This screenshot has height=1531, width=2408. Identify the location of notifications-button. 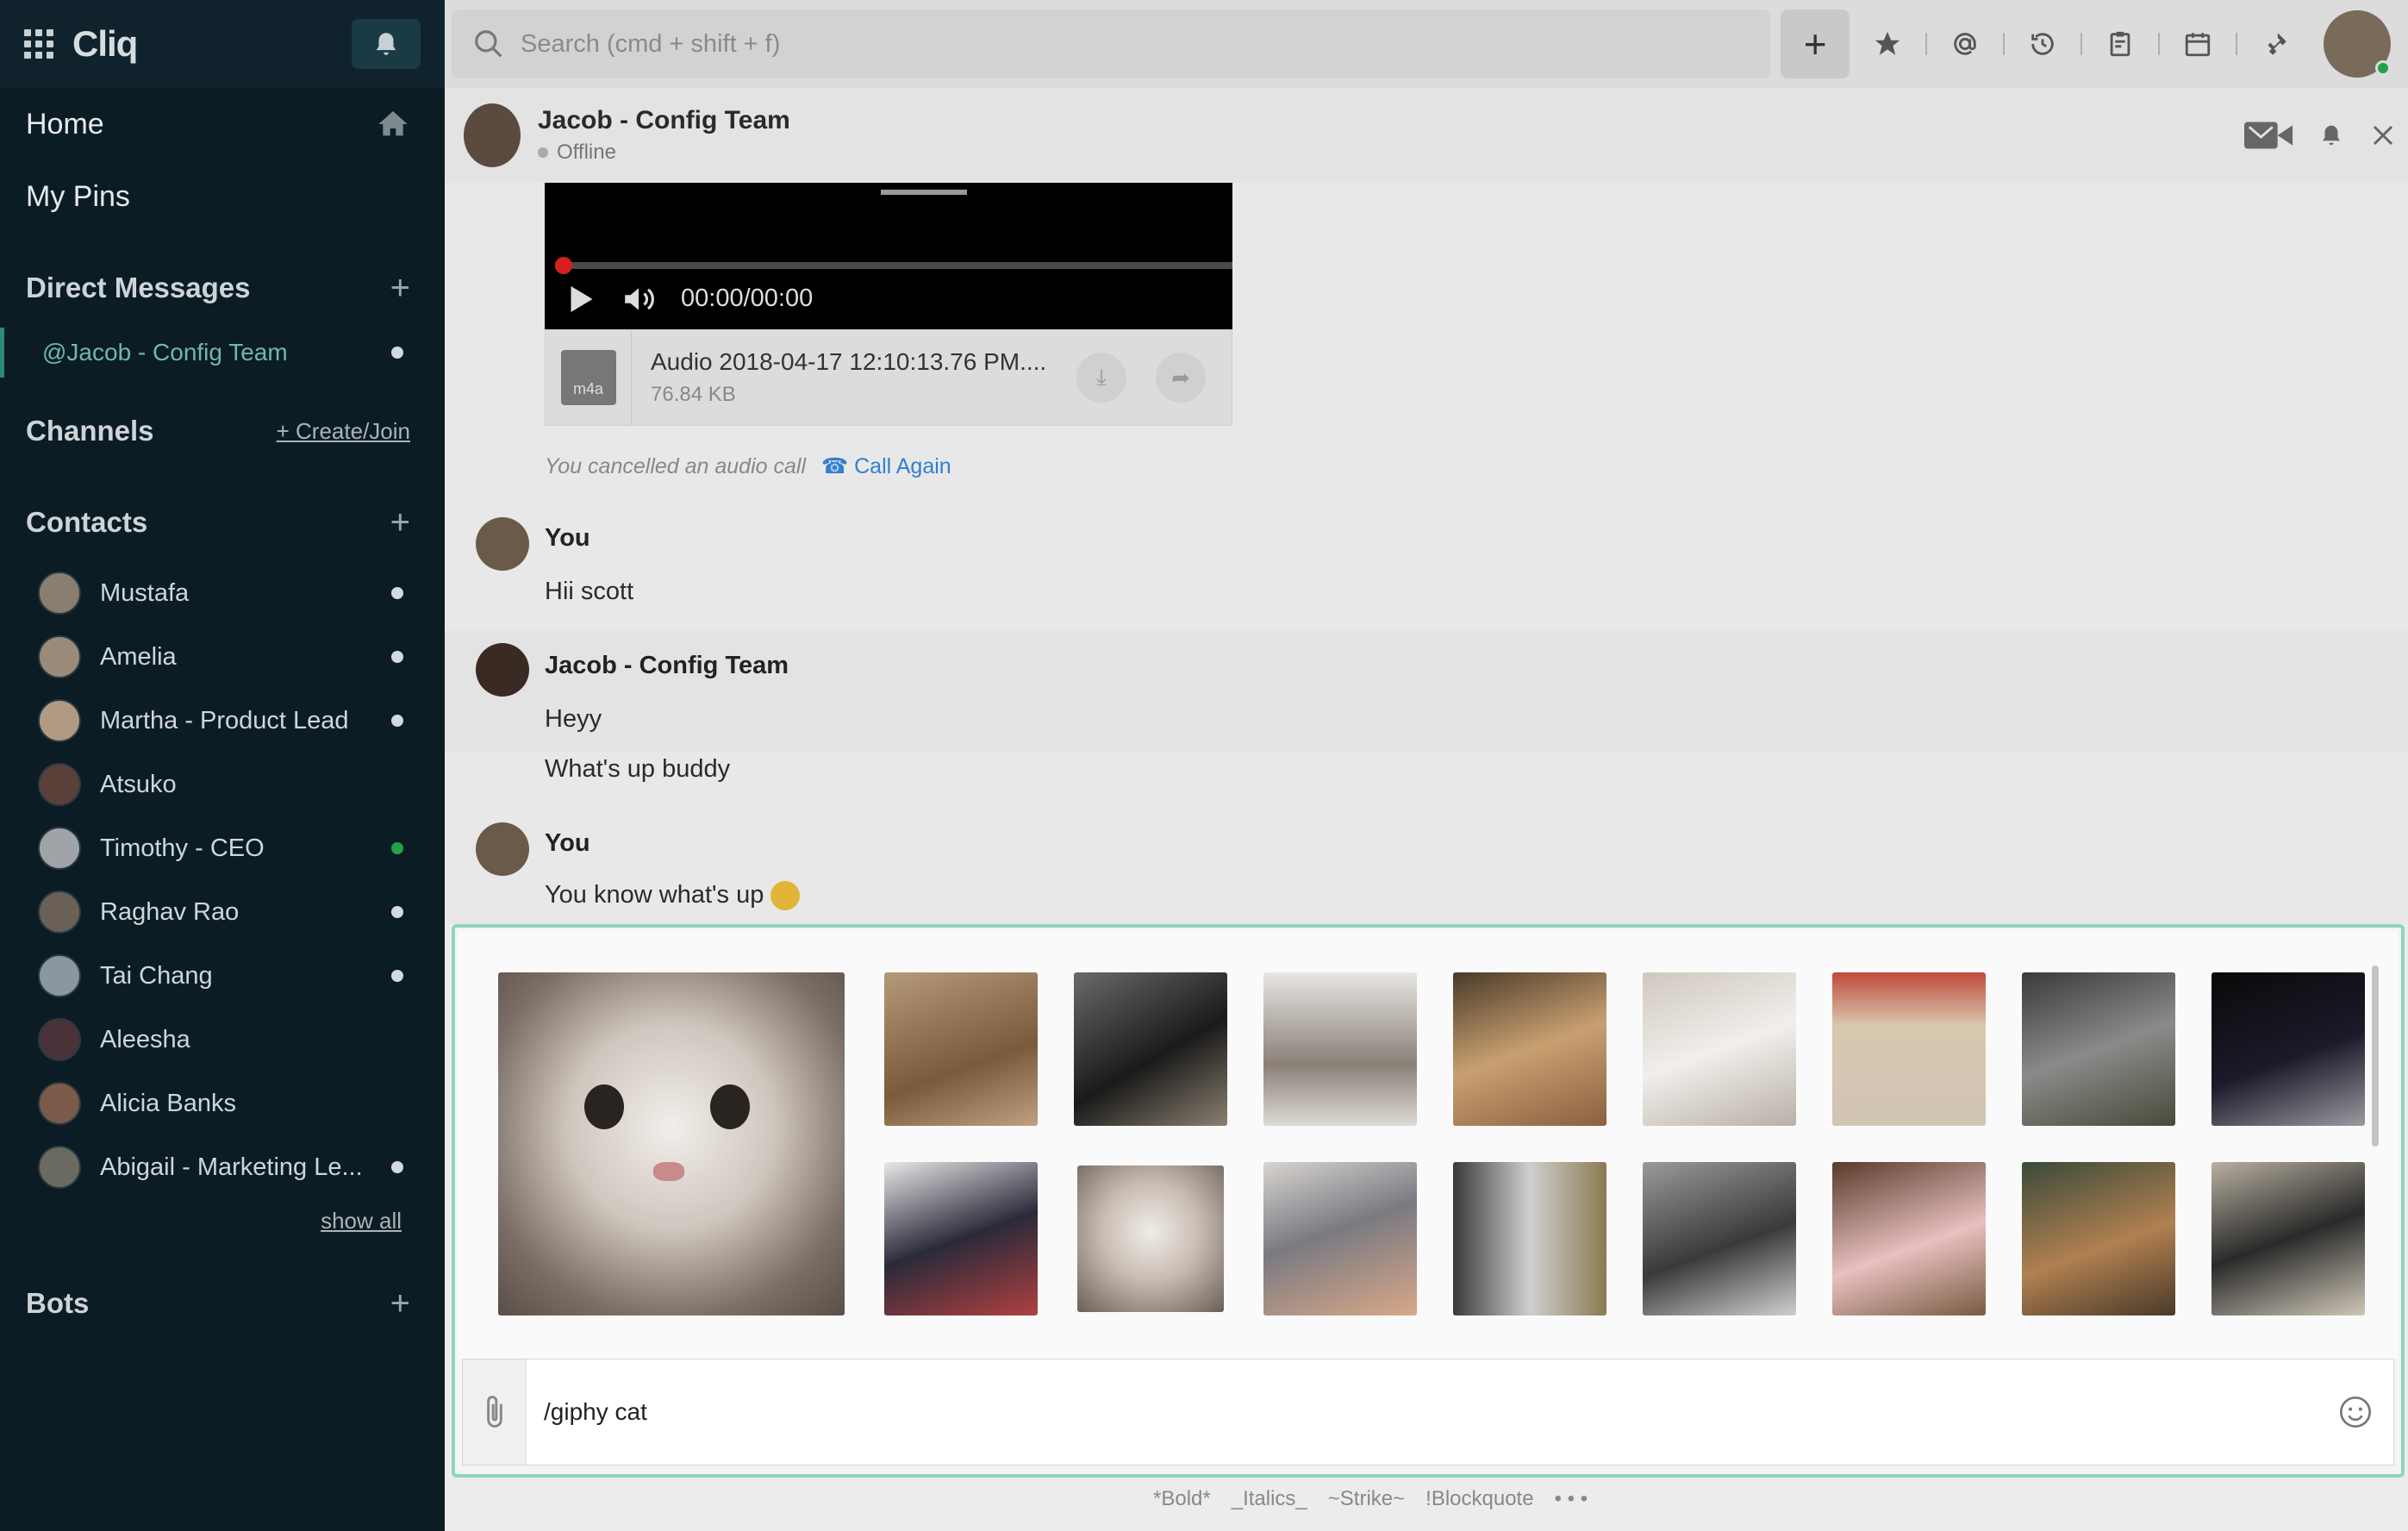
(386, 44).